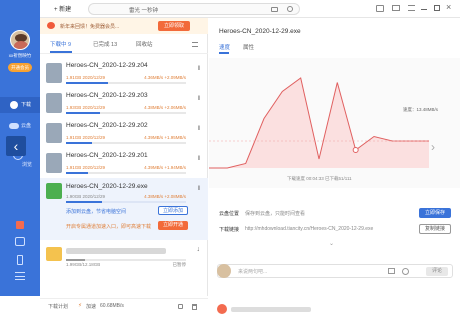  Describe the element at coordinates (107, 125) in the screenshot. I see `download-name: Heroes-CN_2020-12-29.z02` at that location.